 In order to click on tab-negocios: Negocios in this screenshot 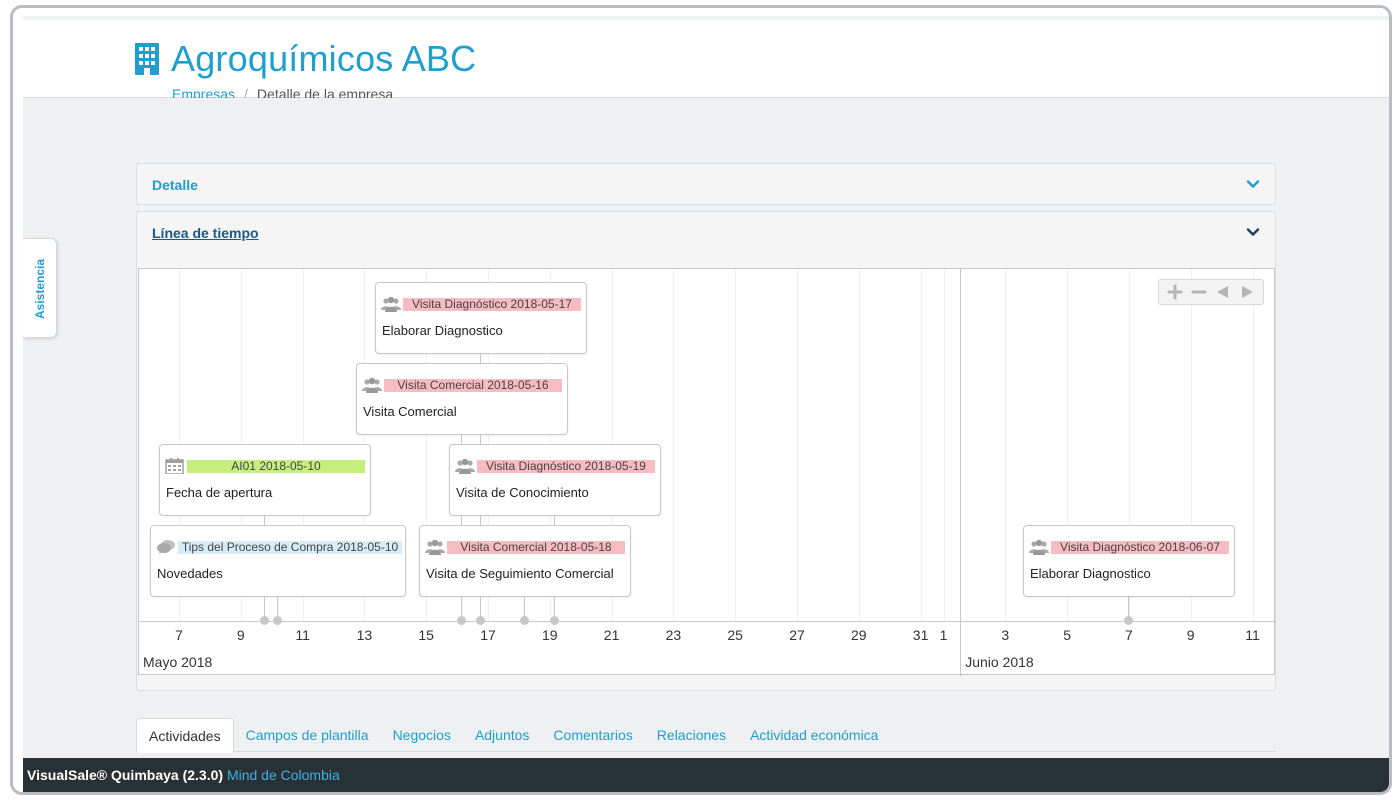, I will do `click(422, 735)`.